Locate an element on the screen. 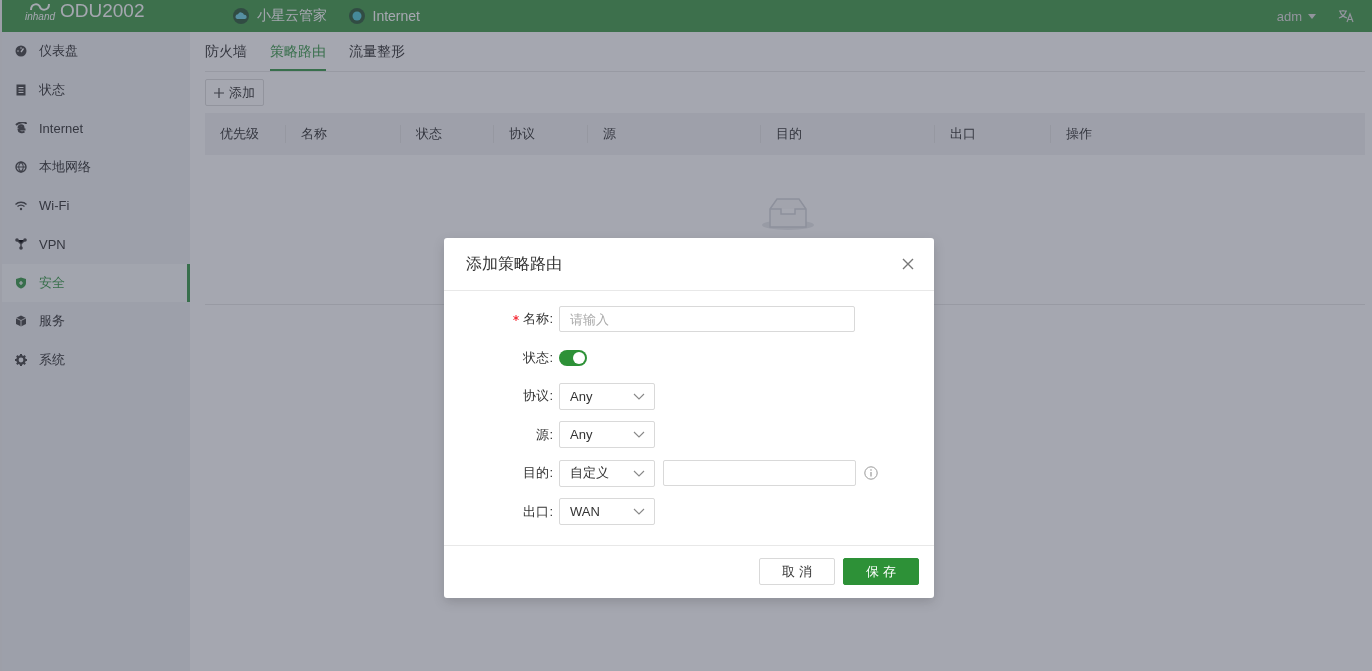  tab: 流量整形 is located at coordinates (377, 51).